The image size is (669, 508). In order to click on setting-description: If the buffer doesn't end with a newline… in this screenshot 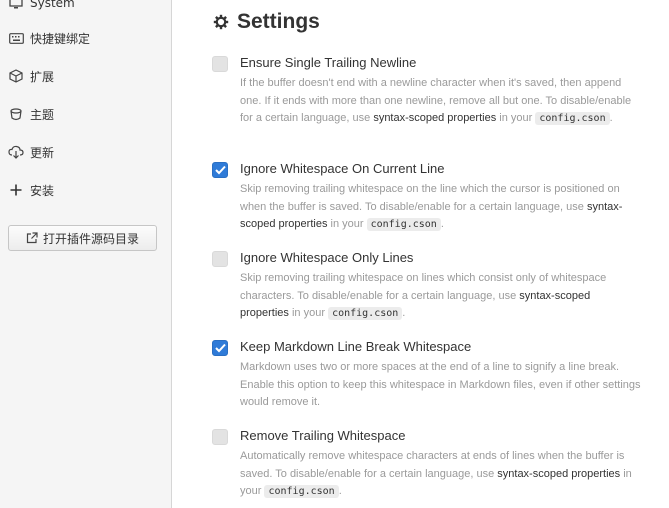, I will do `click(441, 101)`.